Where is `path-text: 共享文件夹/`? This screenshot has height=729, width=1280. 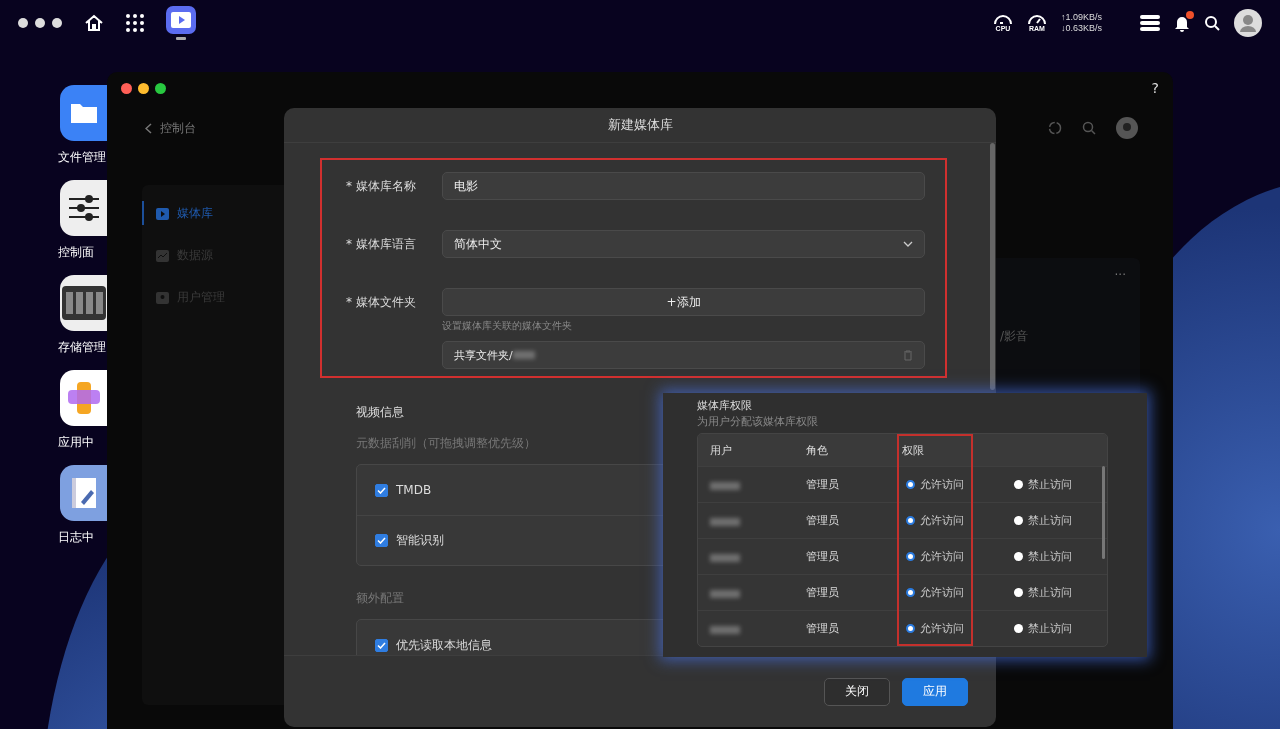 path-text: 共享文件夹/ is located at coordinates (483, 355).